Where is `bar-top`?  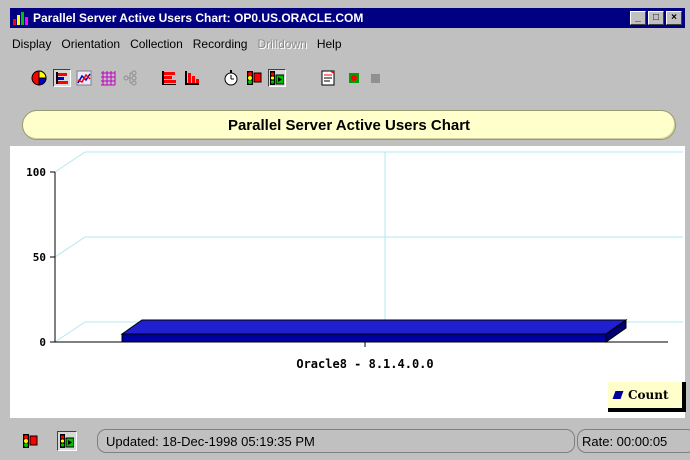 bar-top is located at coordinates (374, 327).